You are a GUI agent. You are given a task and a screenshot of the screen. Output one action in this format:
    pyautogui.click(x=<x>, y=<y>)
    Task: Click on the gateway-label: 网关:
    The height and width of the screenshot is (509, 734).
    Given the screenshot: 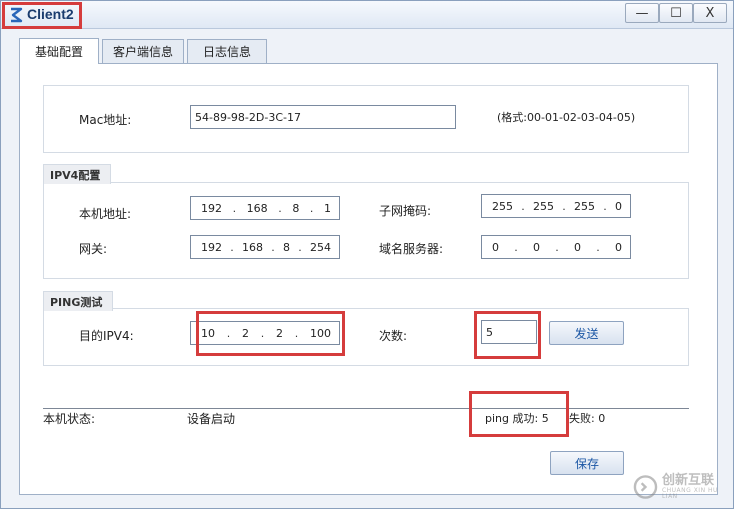 What is the action you would take?
    pyautogui.click(x=93, y=249)
    